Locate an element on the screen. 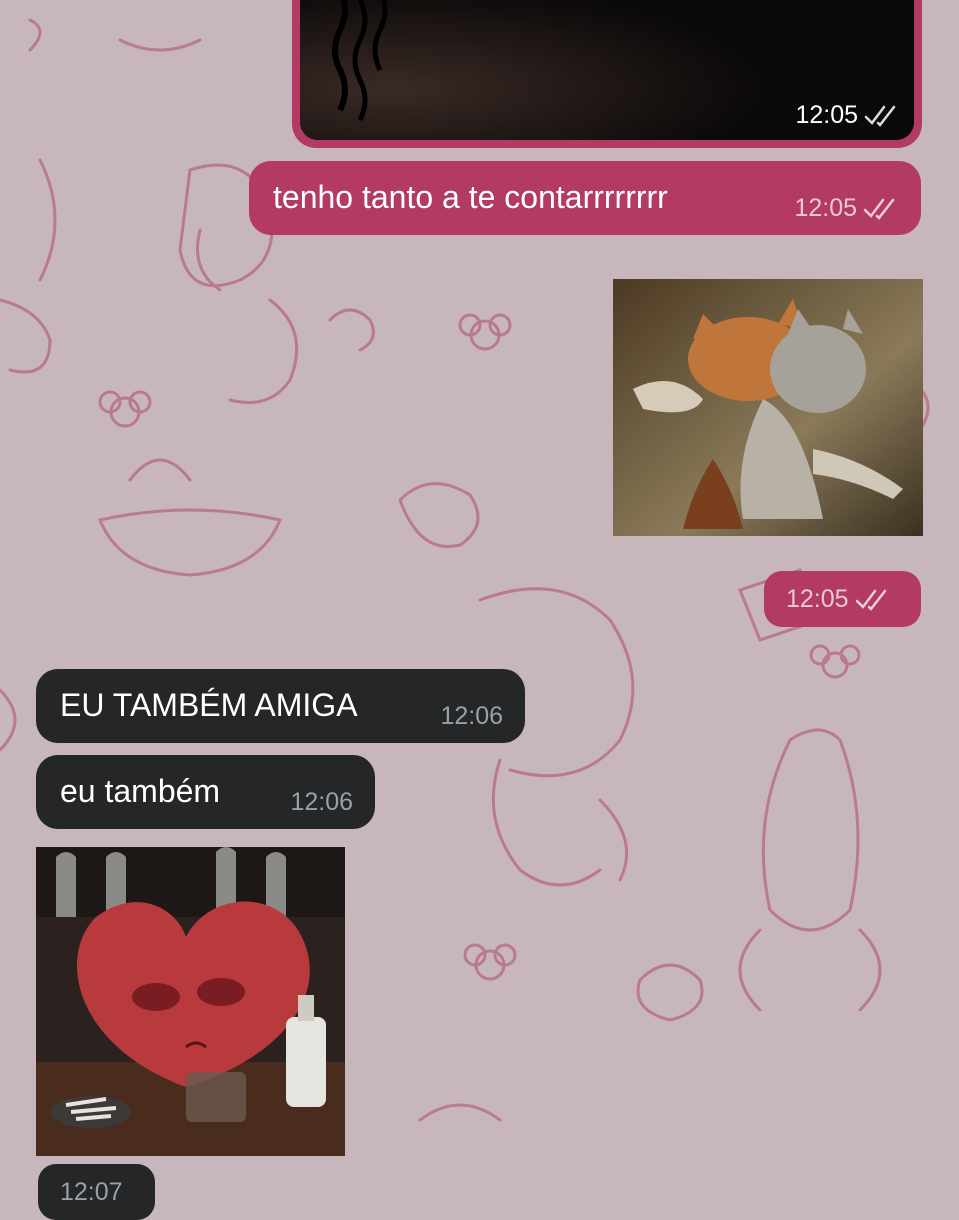  cats-hugging-gif is located at coordinates (768, 407).